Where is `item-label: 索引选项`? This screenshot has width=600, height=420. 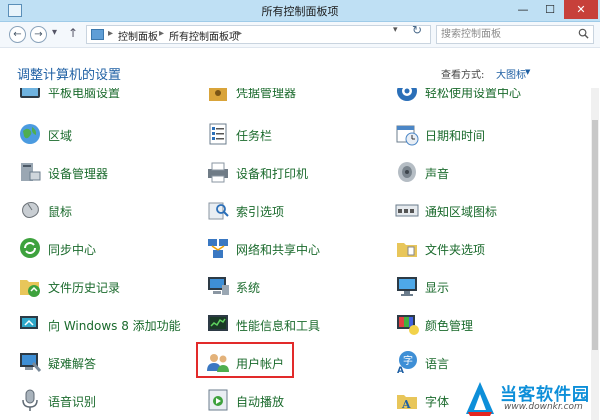 item-label: 索引选项 is located at coordinates (260, 212).